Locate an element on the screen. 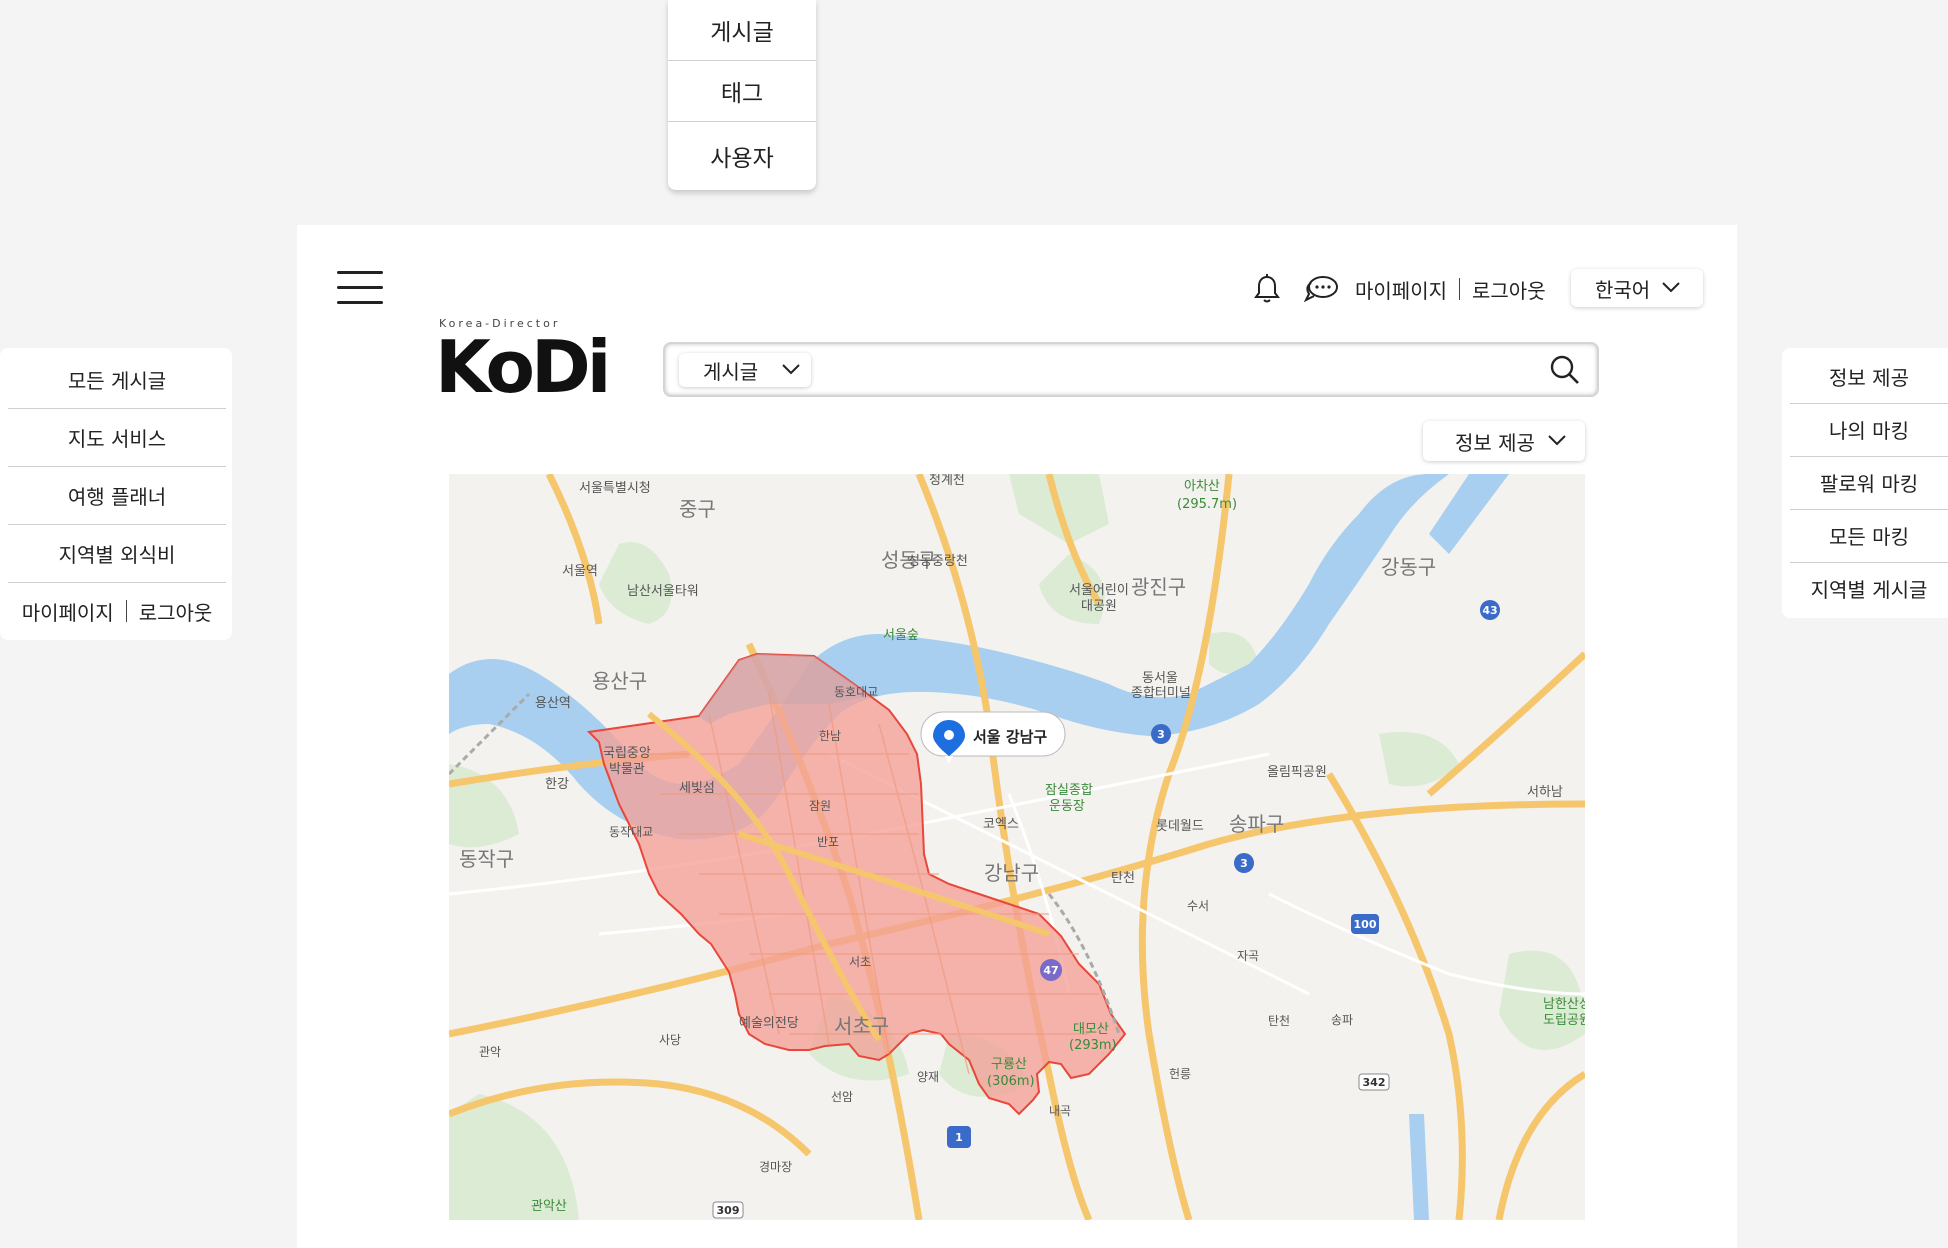 The width and height of the screenshot is (1948, 1248). svg-text: 아차산 is located at coordinates (1202, 486).